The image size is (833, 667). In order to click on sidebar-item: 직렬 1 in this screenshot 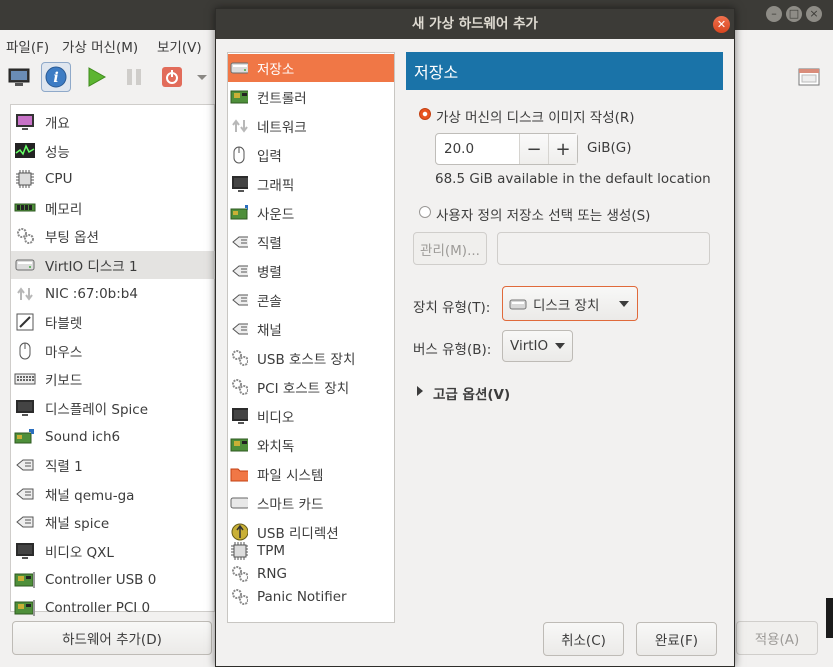, I will do `click(113, 465)`.